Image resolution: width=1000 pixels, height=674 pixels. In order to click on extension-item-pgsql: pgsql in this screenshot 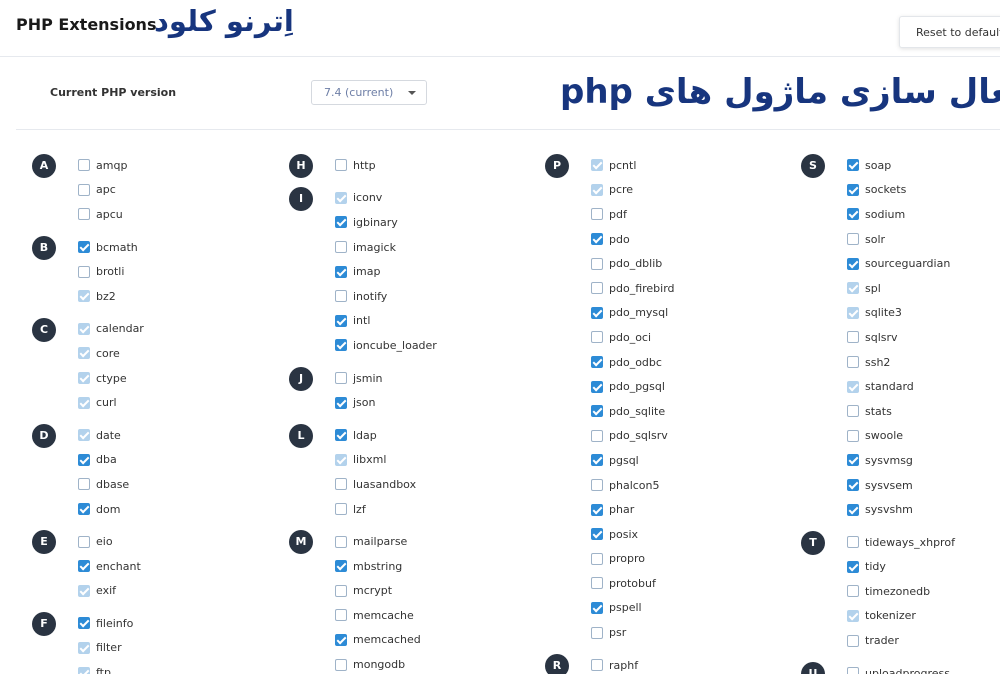, I will do `click(688, 460)`.